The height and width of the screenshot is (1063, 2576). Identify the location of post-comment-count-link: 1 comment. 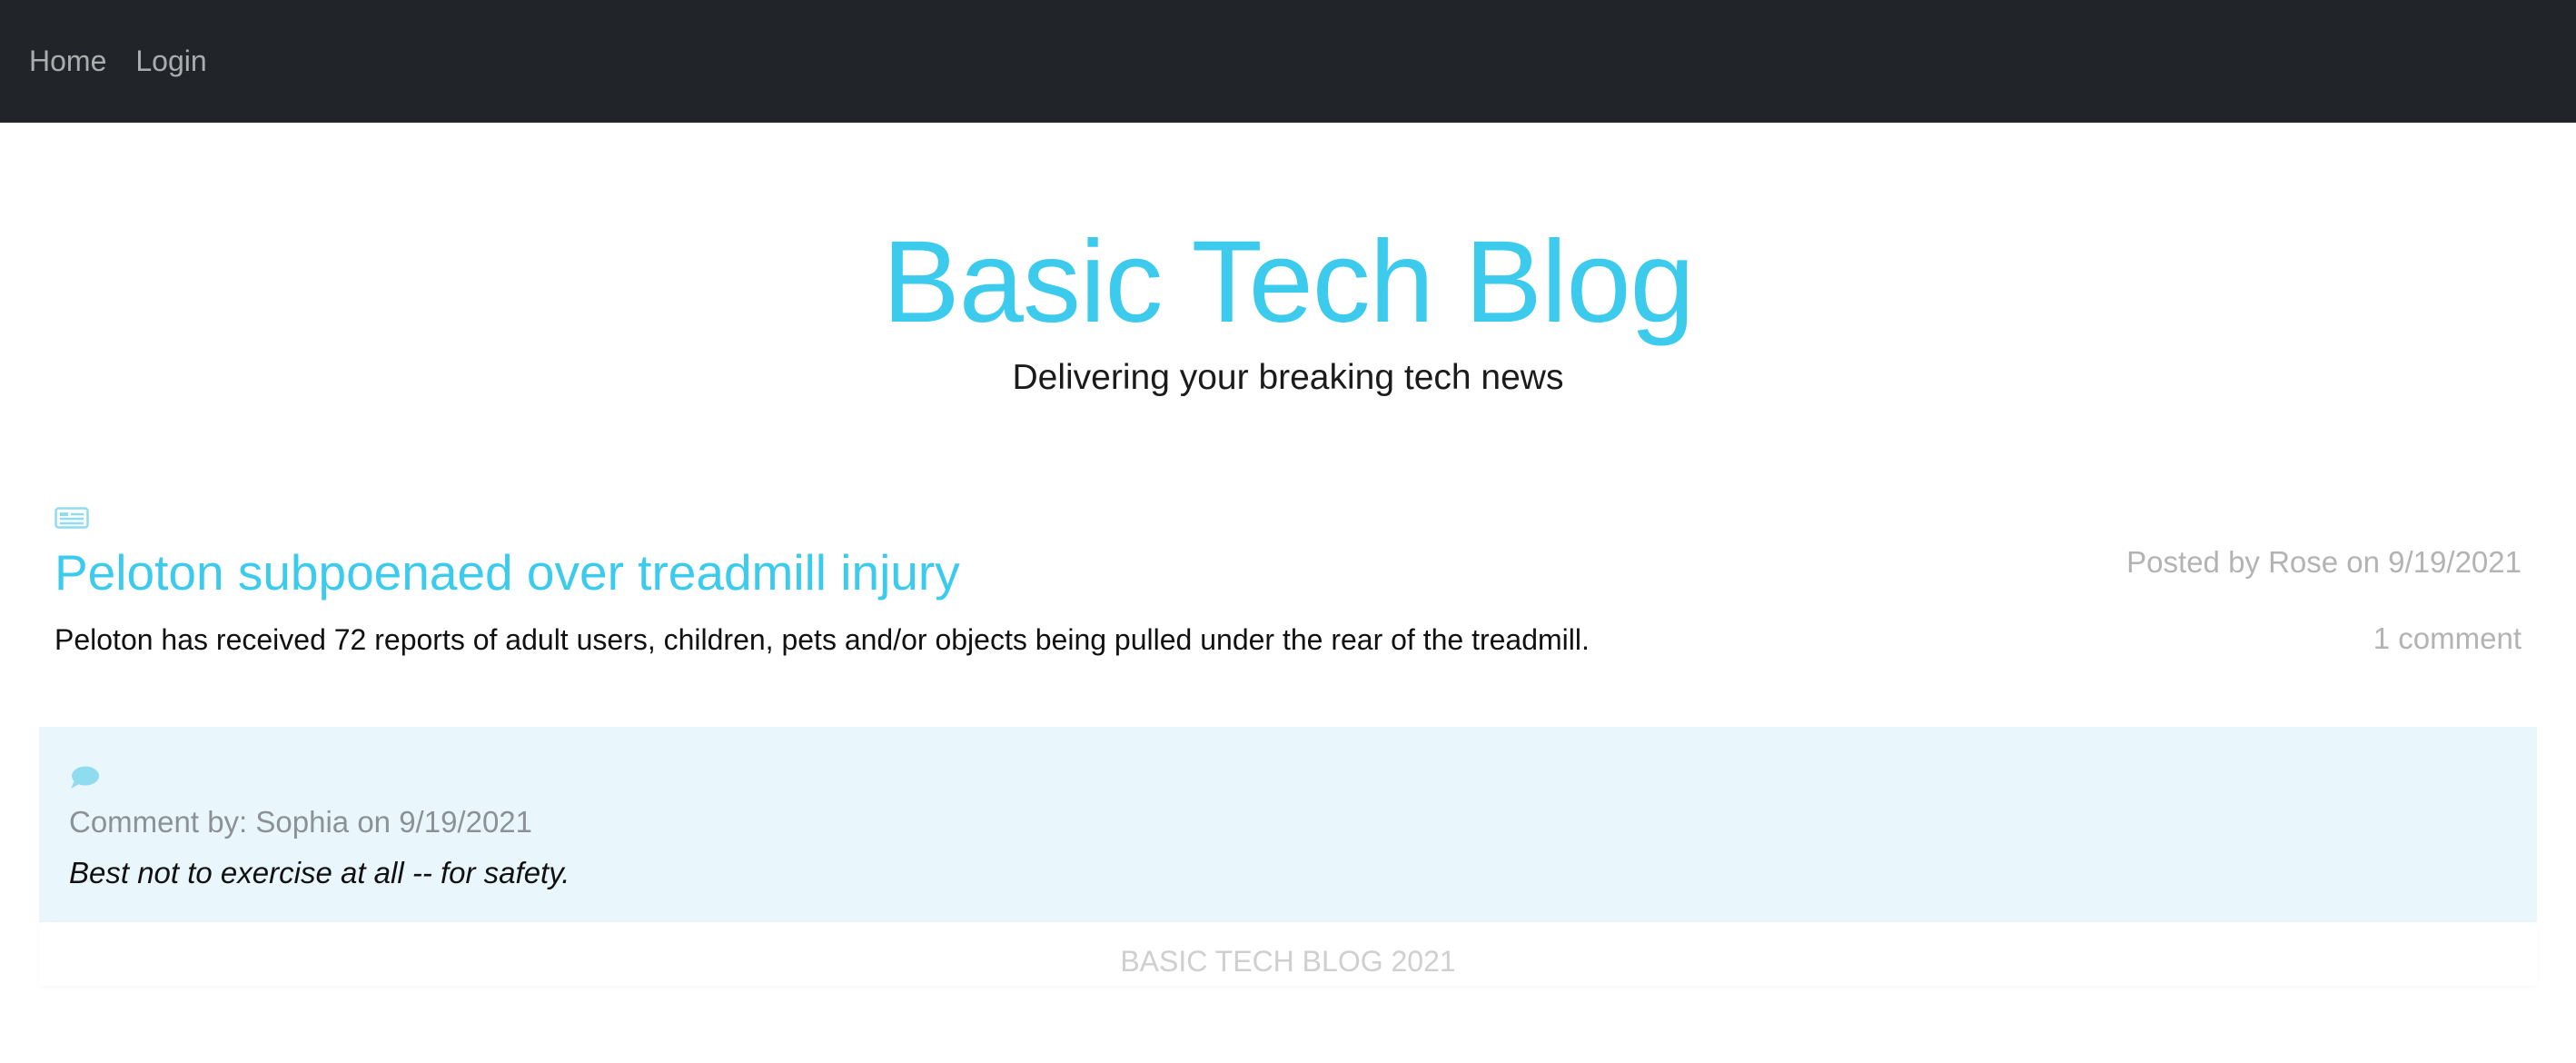
(2447, 638).